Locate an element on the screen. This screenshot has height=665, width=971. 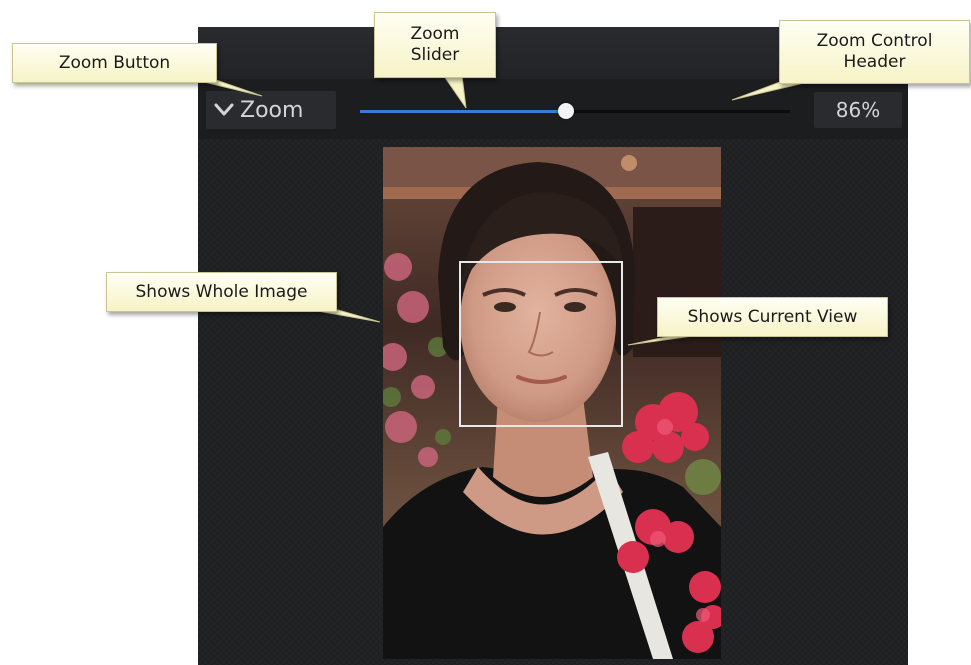
callout-zoom-slider: Zoom Slider is located at coordinates (435, 45).